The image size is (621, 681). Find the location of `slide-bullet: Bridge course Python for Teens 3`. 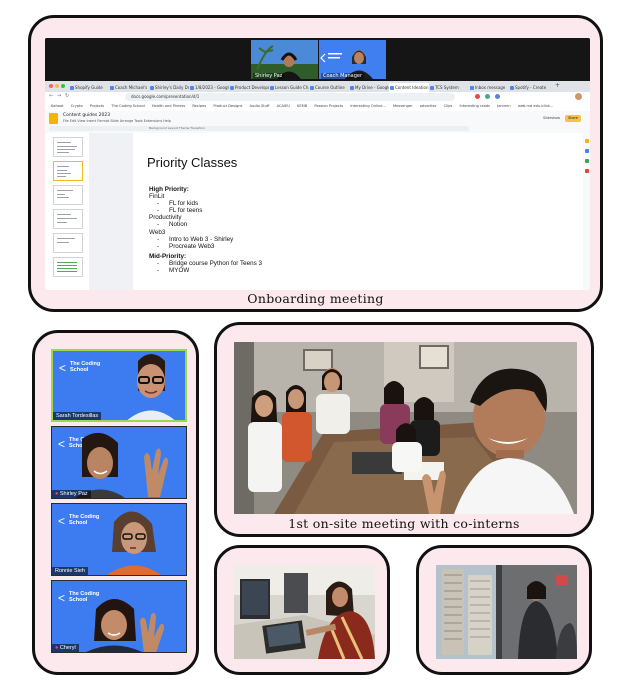

slide-bullet: Bridge course Python for Teens 3 is located at coordinates (205, 263).